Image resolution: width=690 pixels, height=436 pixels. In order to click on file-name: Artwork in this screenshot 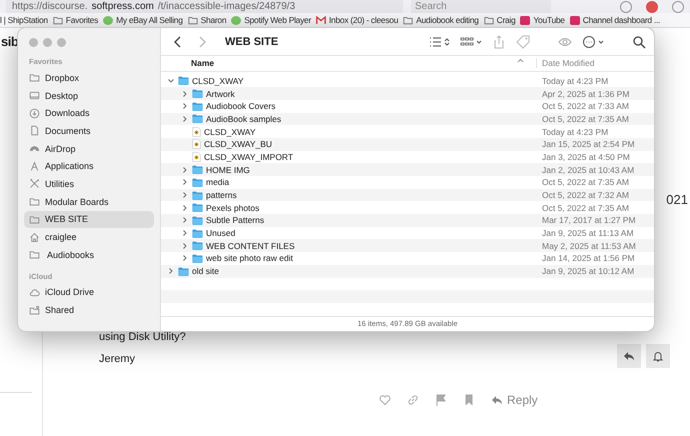, I will do `click(220, 93)`.